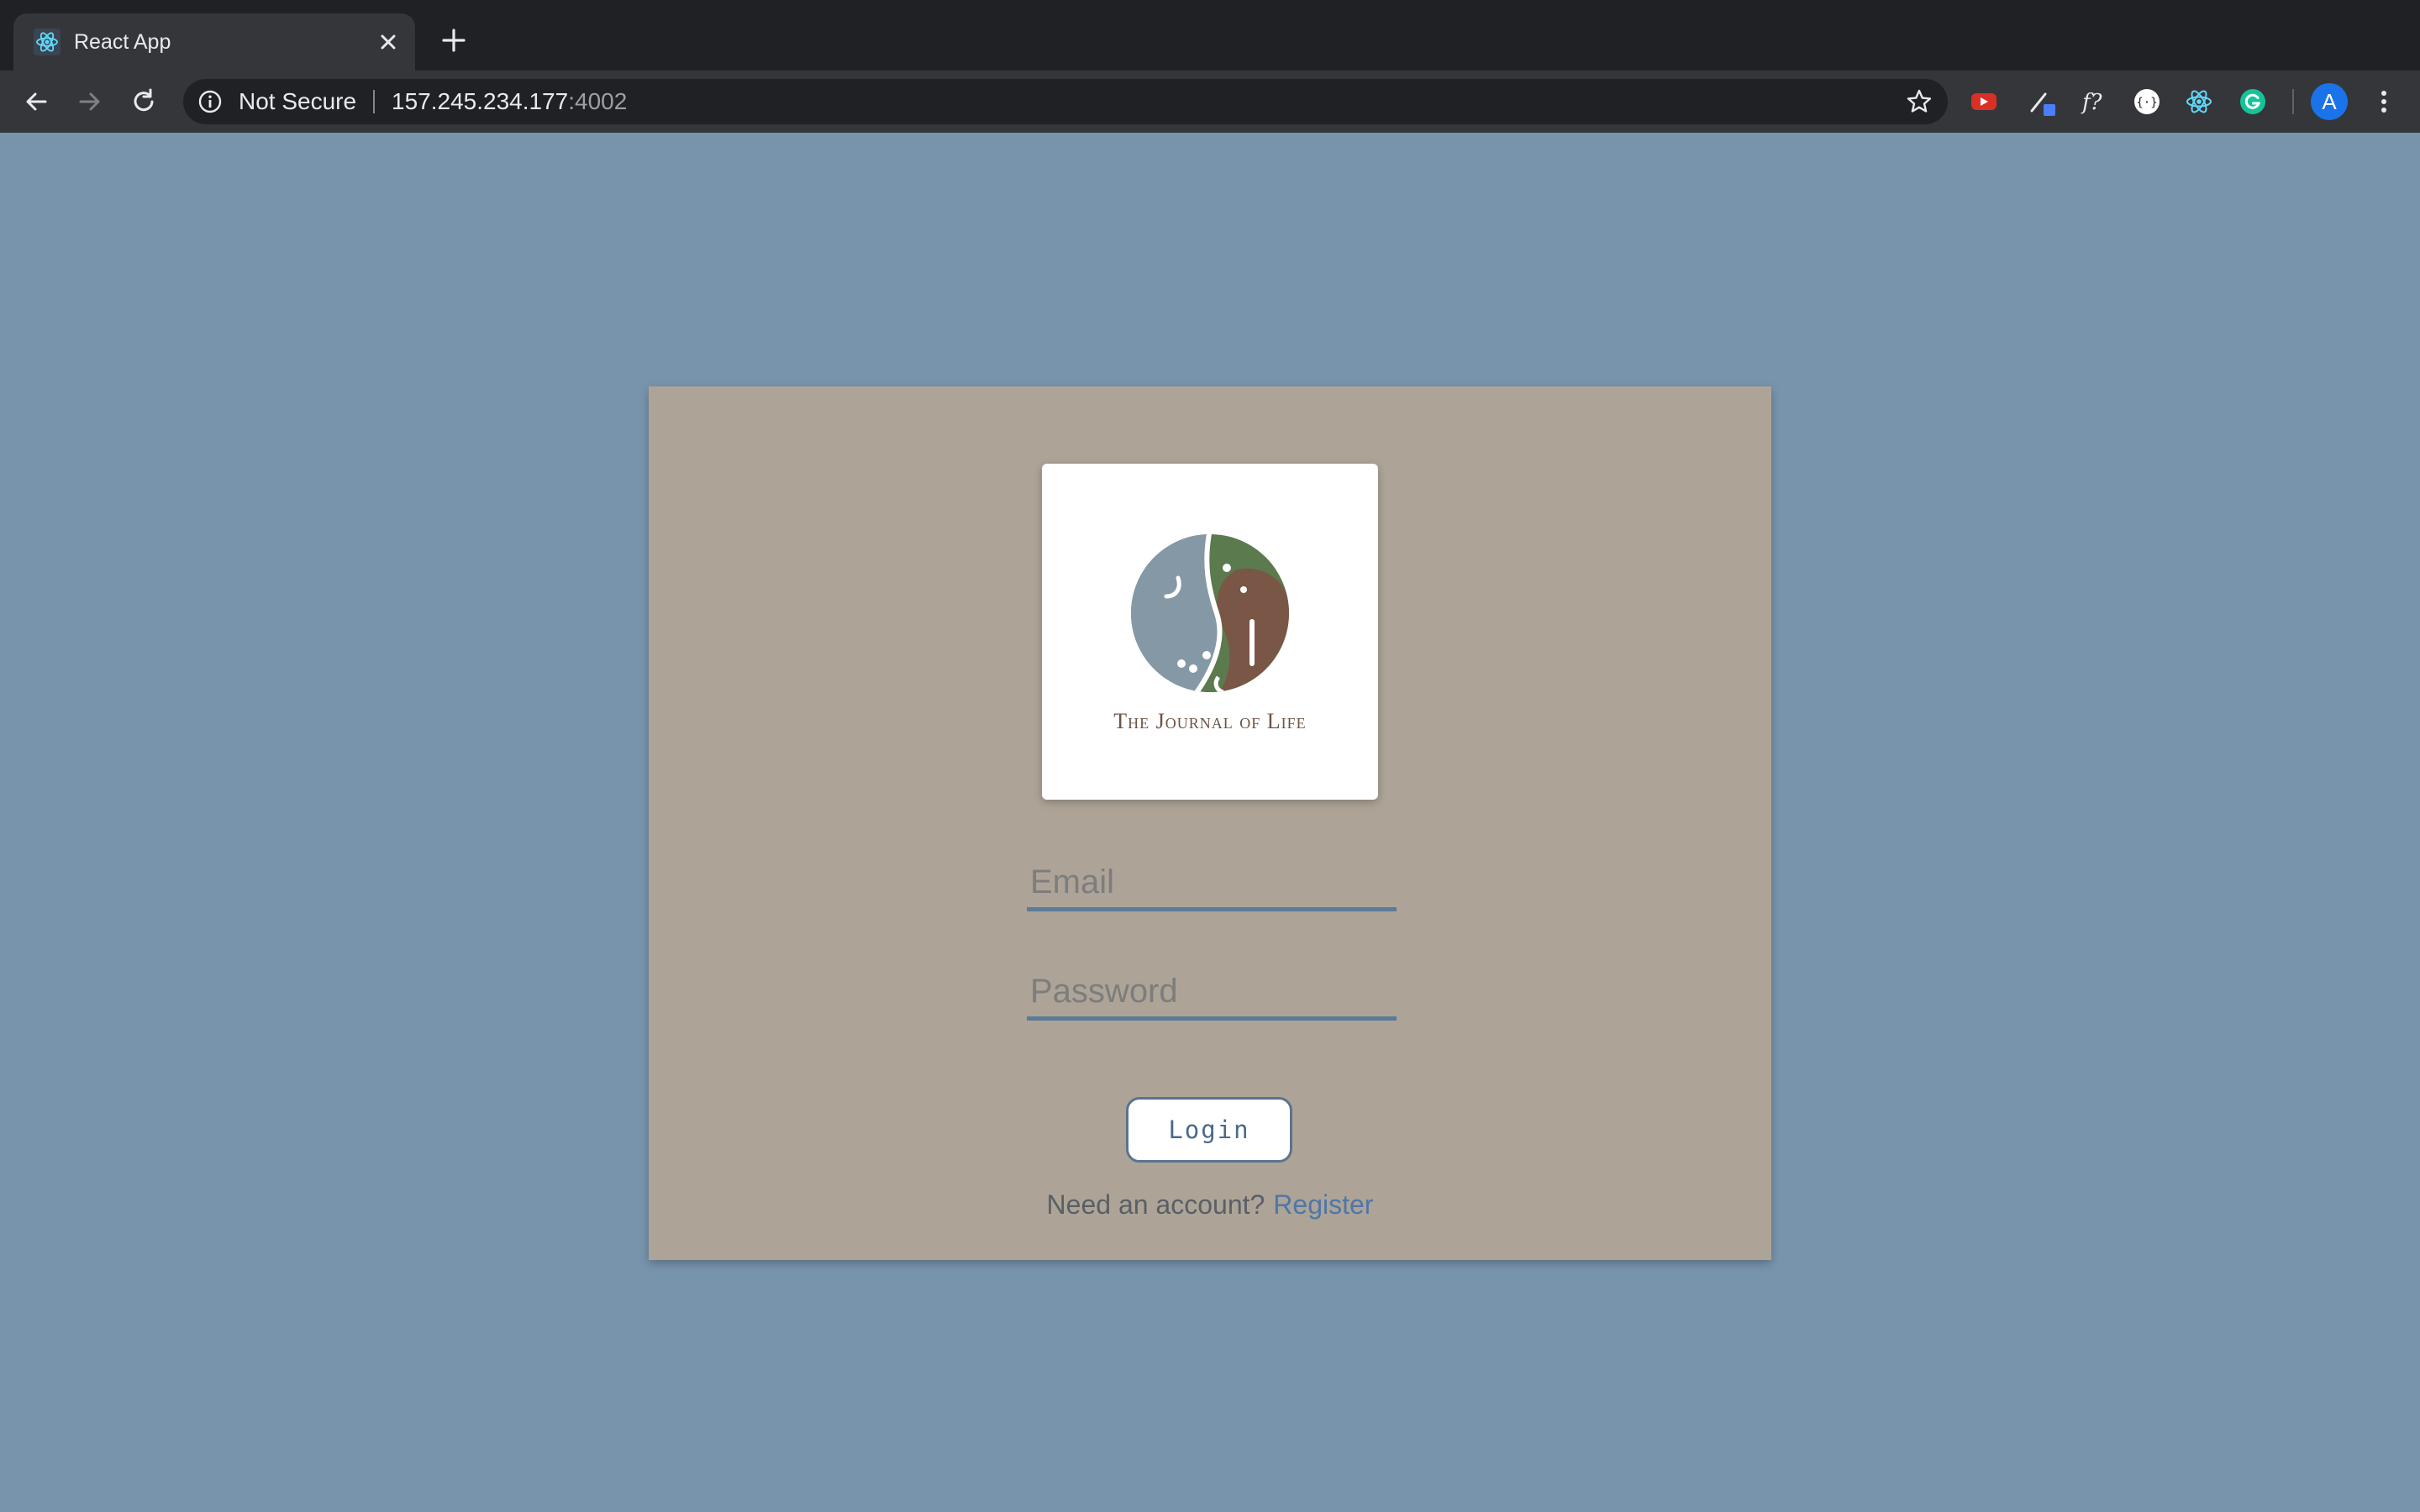  What do you see at coordinates (1210, 991) in the screenshot?
I see `password-input` at bounding box center [1210, 991].